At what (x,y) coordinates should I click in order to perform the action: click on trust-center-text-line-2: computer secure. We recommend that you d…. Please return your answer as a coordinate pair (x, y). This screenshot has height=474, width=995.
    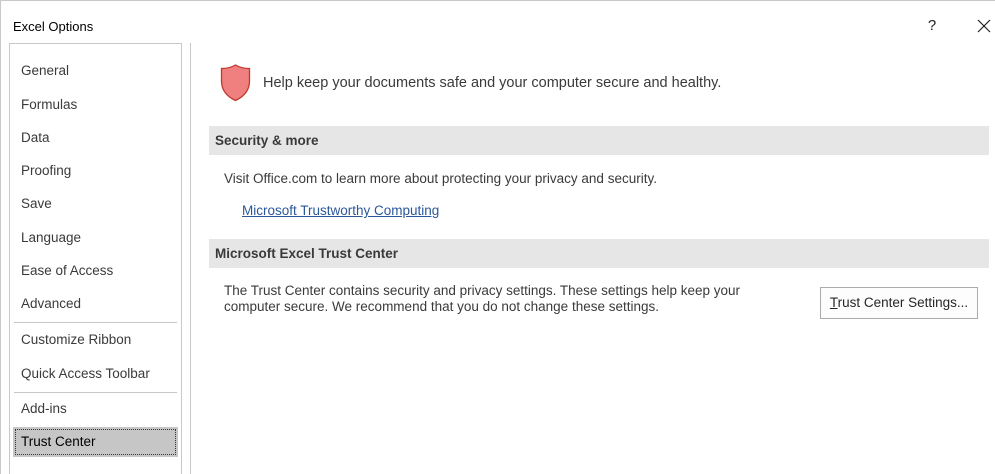
    Looking at the image, I should click on (441, 306).